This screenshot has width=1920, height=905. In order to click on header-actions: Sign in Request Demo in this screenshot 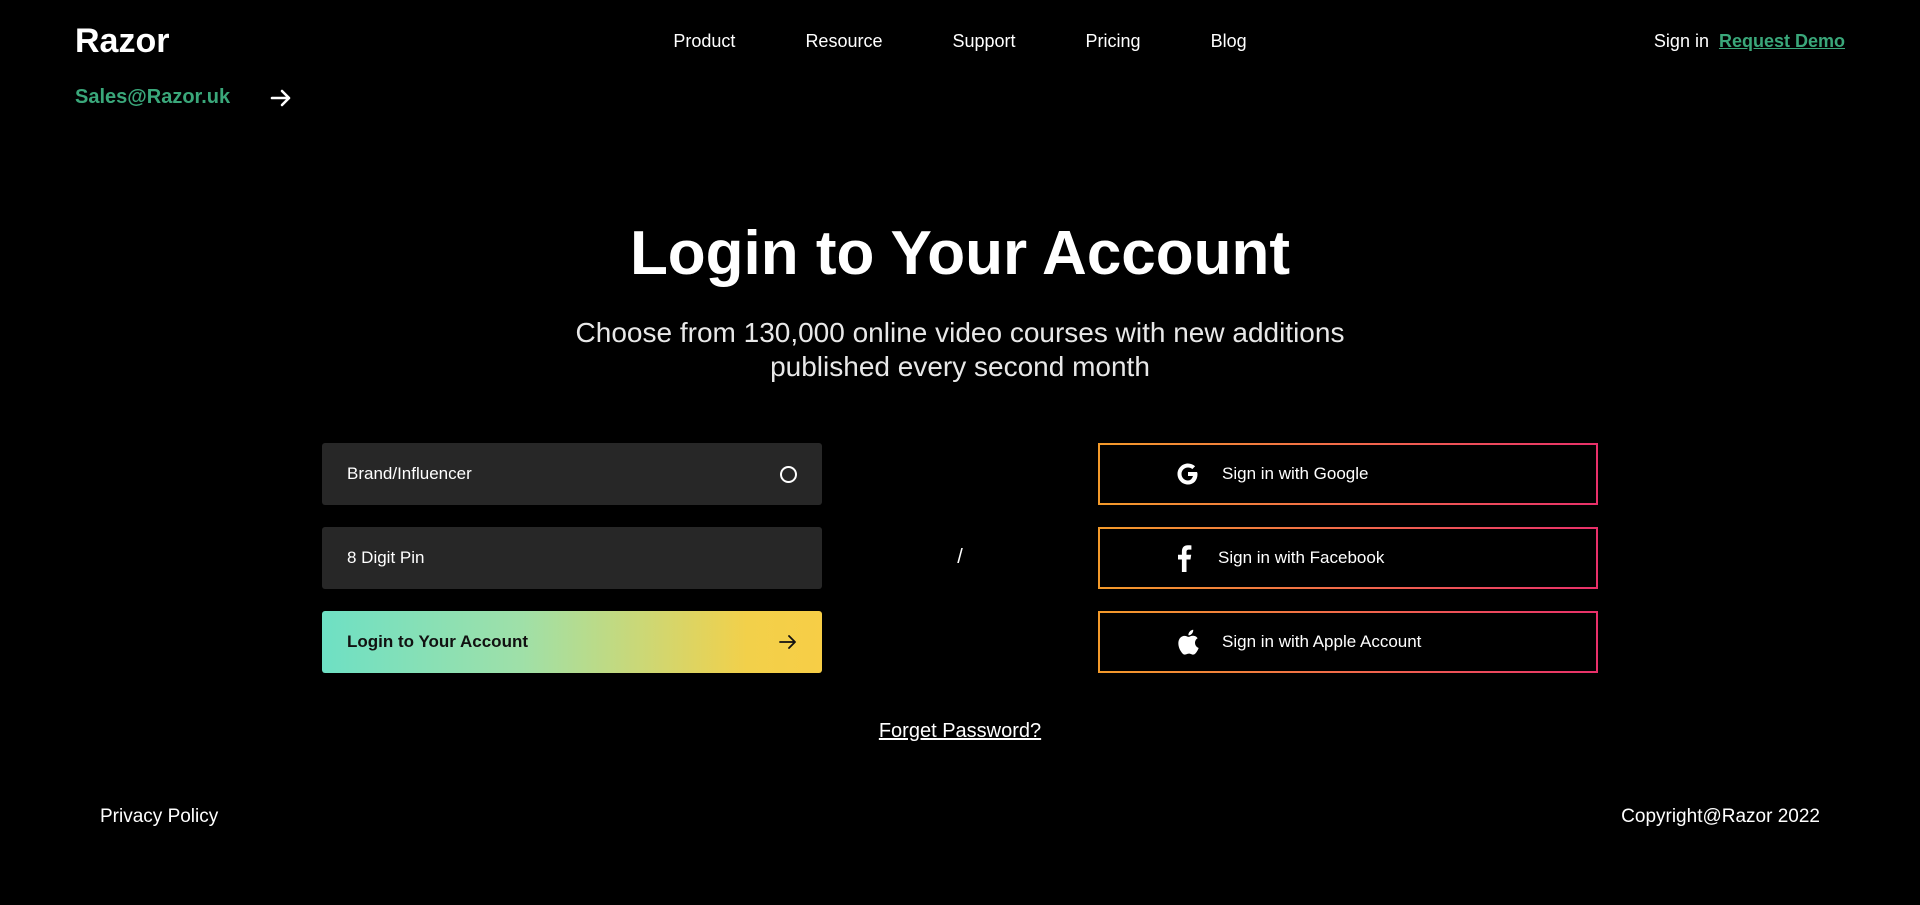, I will do `click(1749, 41)`.